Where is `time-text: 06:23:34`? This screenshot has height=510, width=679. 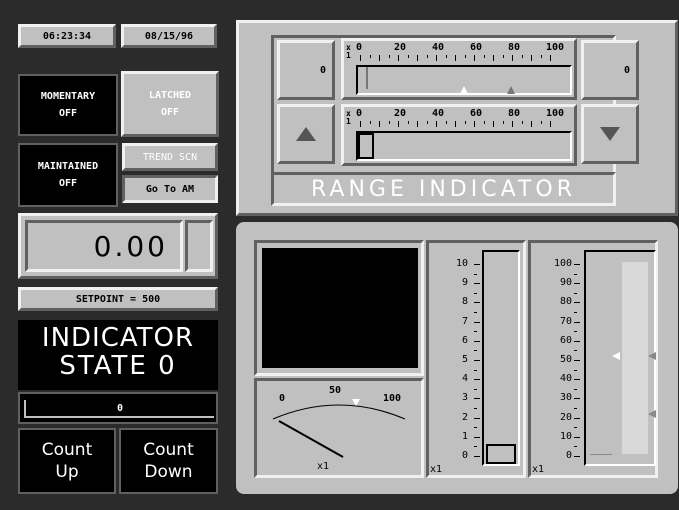
time-text: 06:23:34 is located at coordinates (67, 36).